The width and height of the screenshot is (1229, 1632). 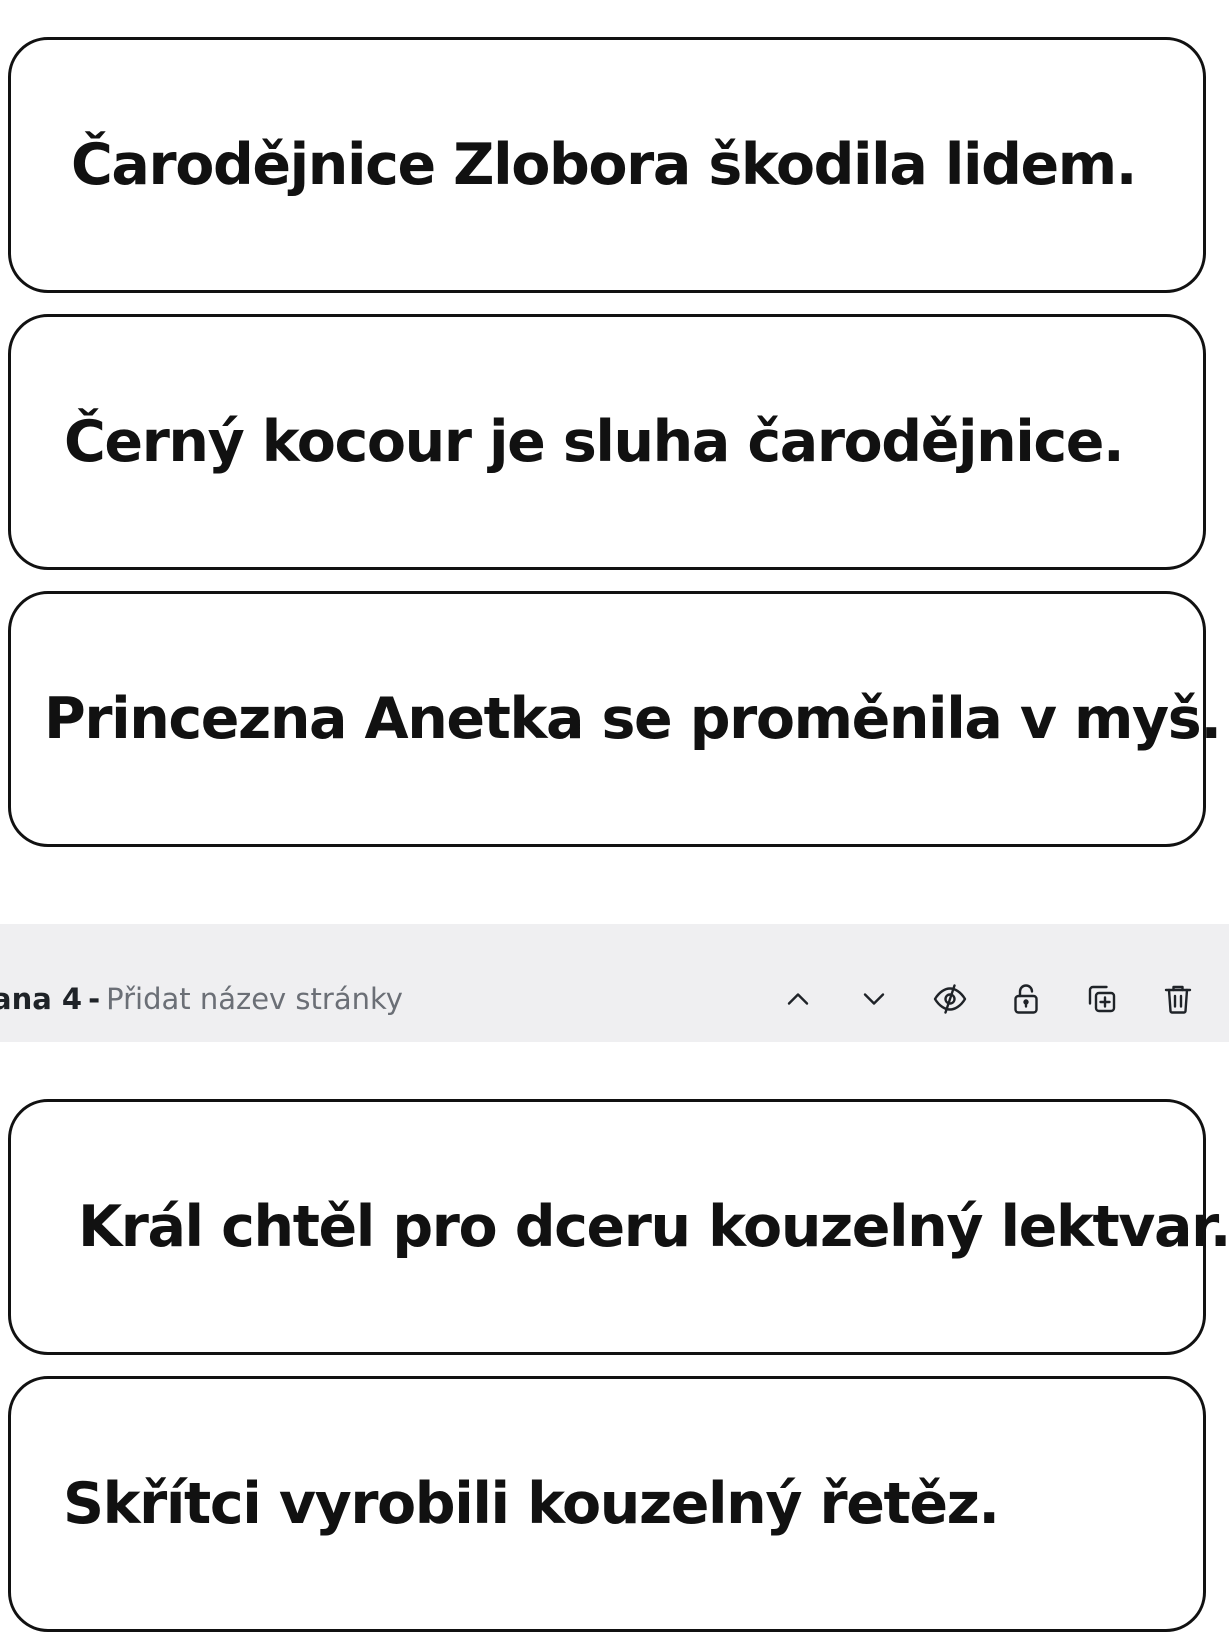 I want to click on card-text: Čarodějnice Zlobora škodila lidem., so click(x=604, y=165).